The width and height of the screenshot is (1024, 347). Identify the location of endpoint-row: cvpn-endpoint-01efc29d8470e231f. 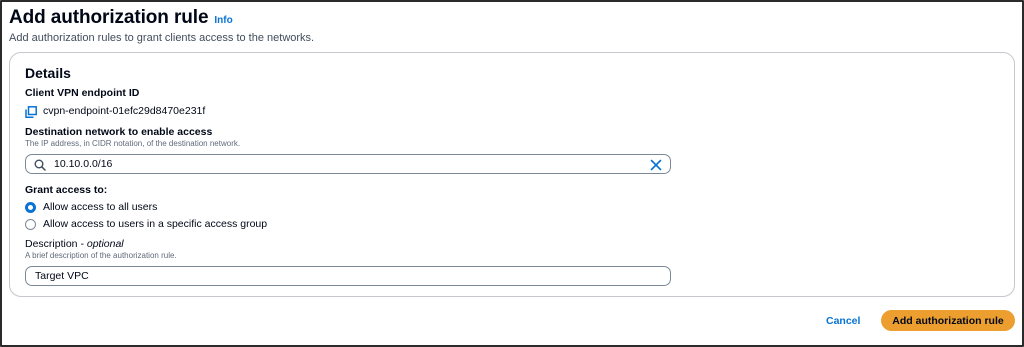
(115, 111).